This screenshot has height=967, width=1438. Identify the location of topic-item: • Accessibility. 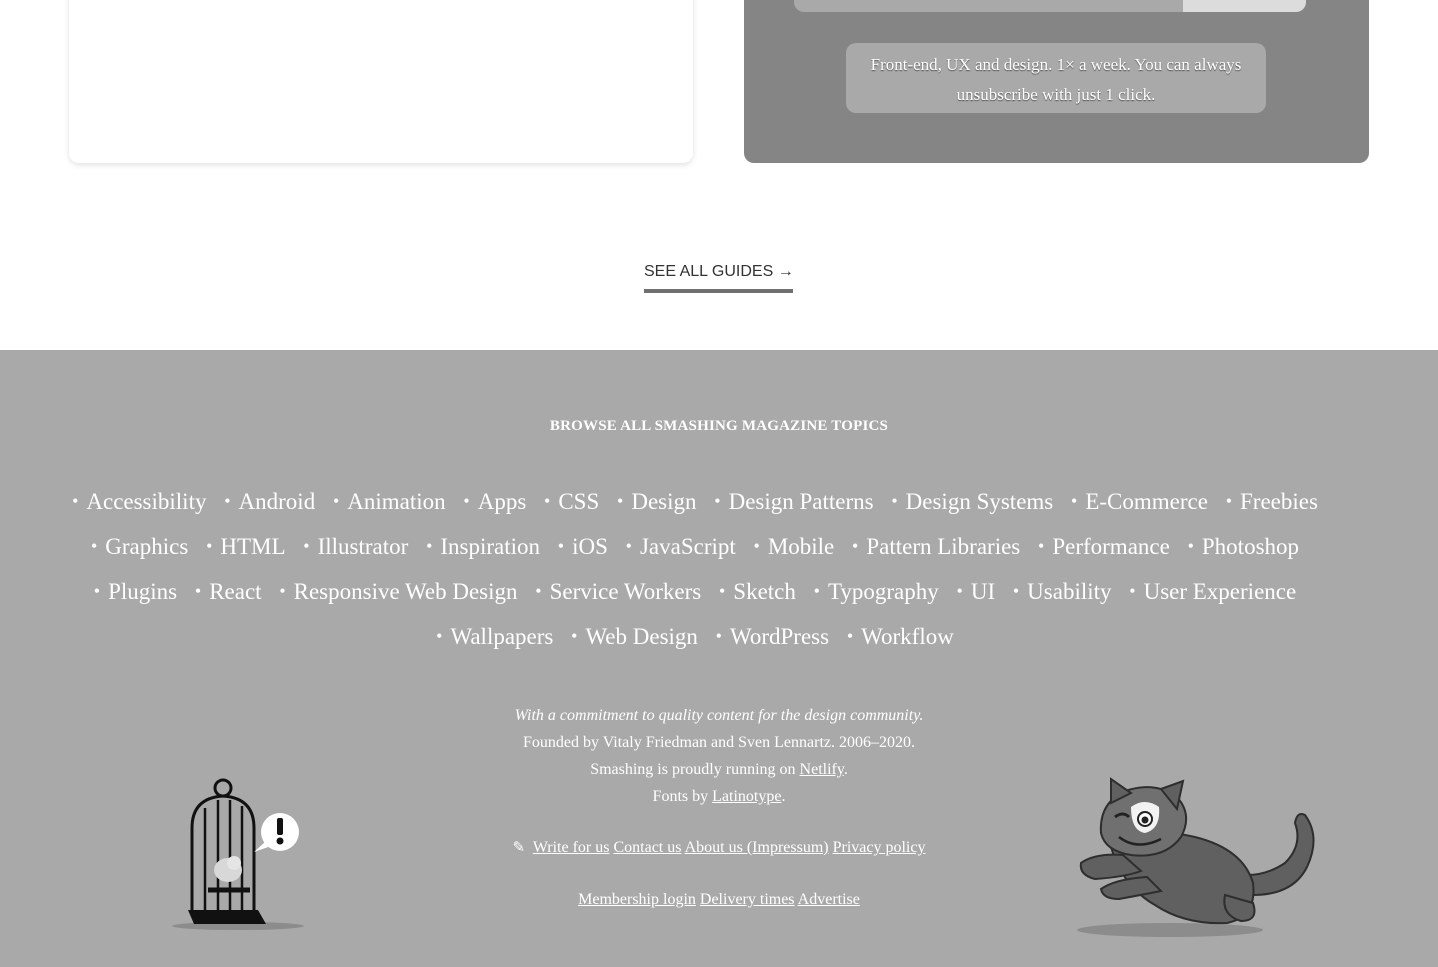
(139, 502).